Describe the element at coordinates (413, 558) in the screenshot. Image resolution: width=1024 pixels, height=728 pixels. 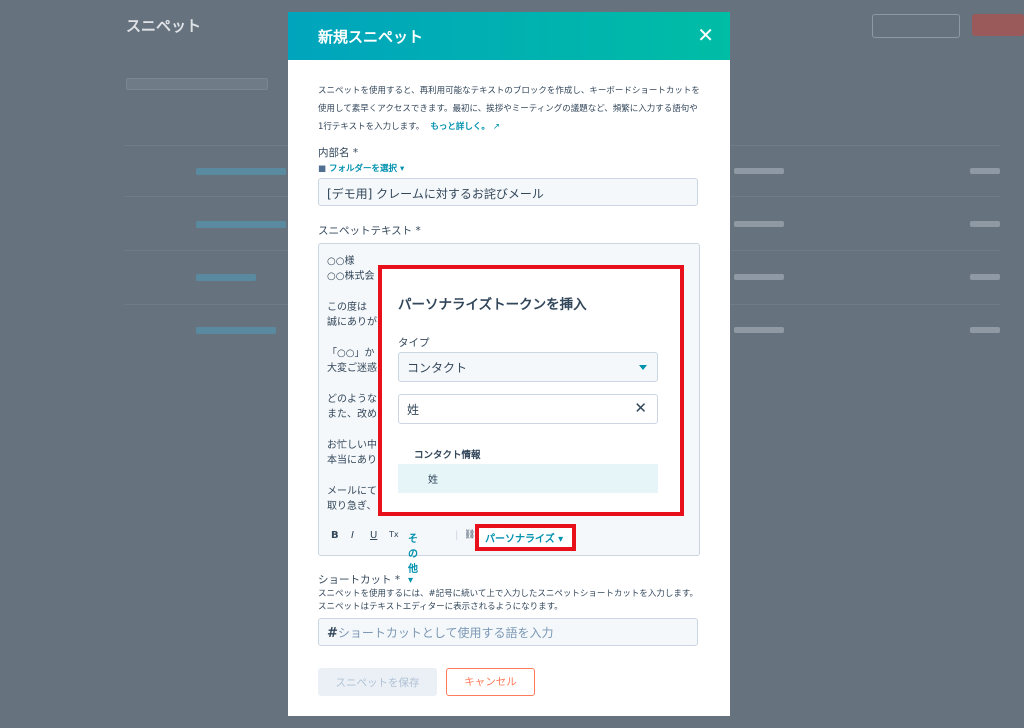
I see `more-button: その他 ▾` at that location.